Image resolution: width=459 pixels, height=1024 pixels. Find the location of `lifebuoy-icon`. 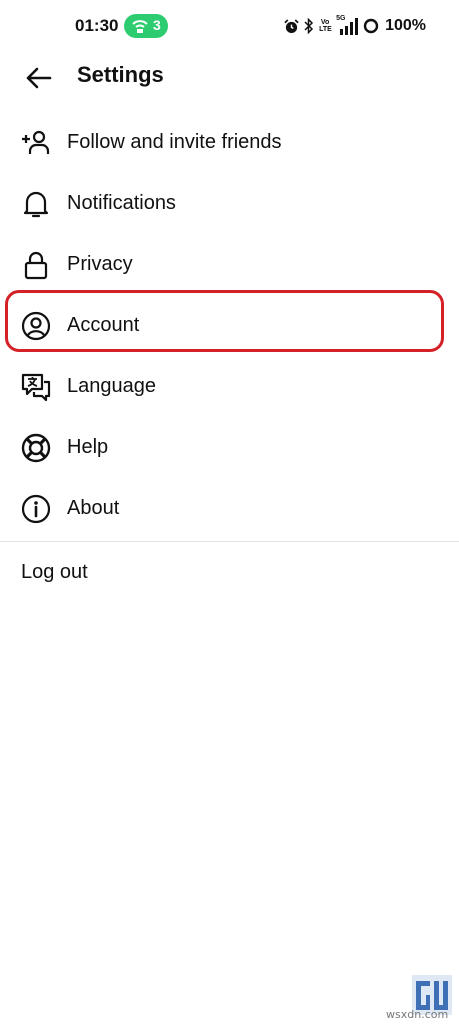

lifebuoy-icon is located at coordinates (36, 448).